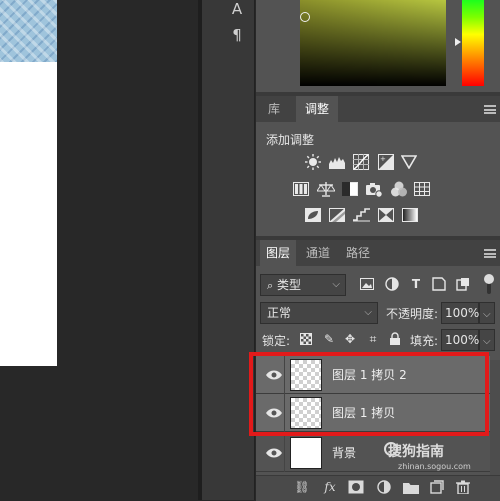 Image resolution: width=500 pixels, height=501 pixels. I want to click on tab-paths: 路径, so click(358, 253).